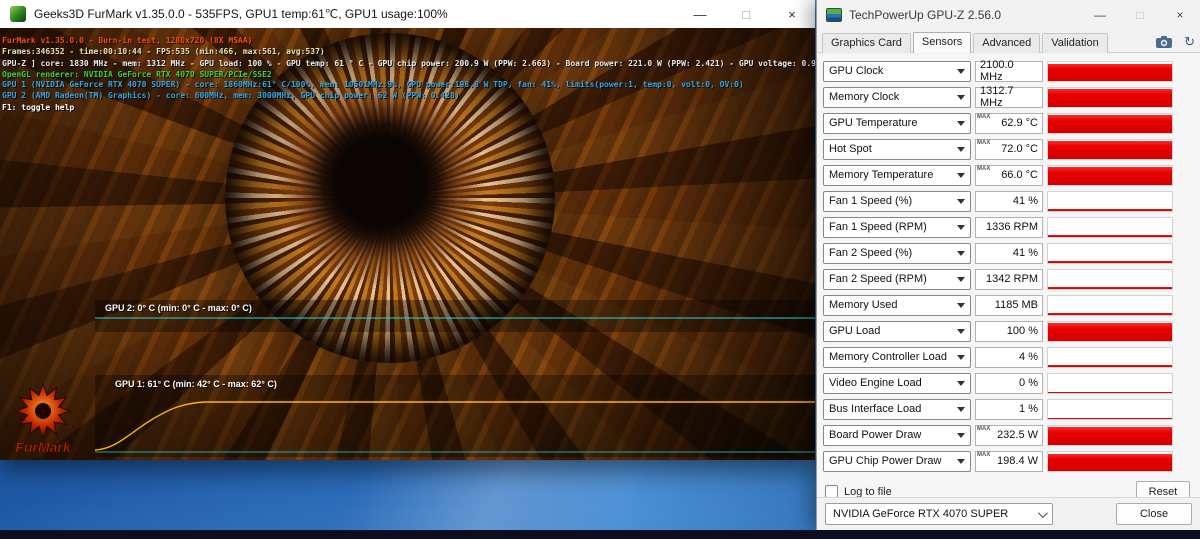  I want to click on sensor-row: GPU Temperature MAX 62.9 °C, so click(1011, 123).